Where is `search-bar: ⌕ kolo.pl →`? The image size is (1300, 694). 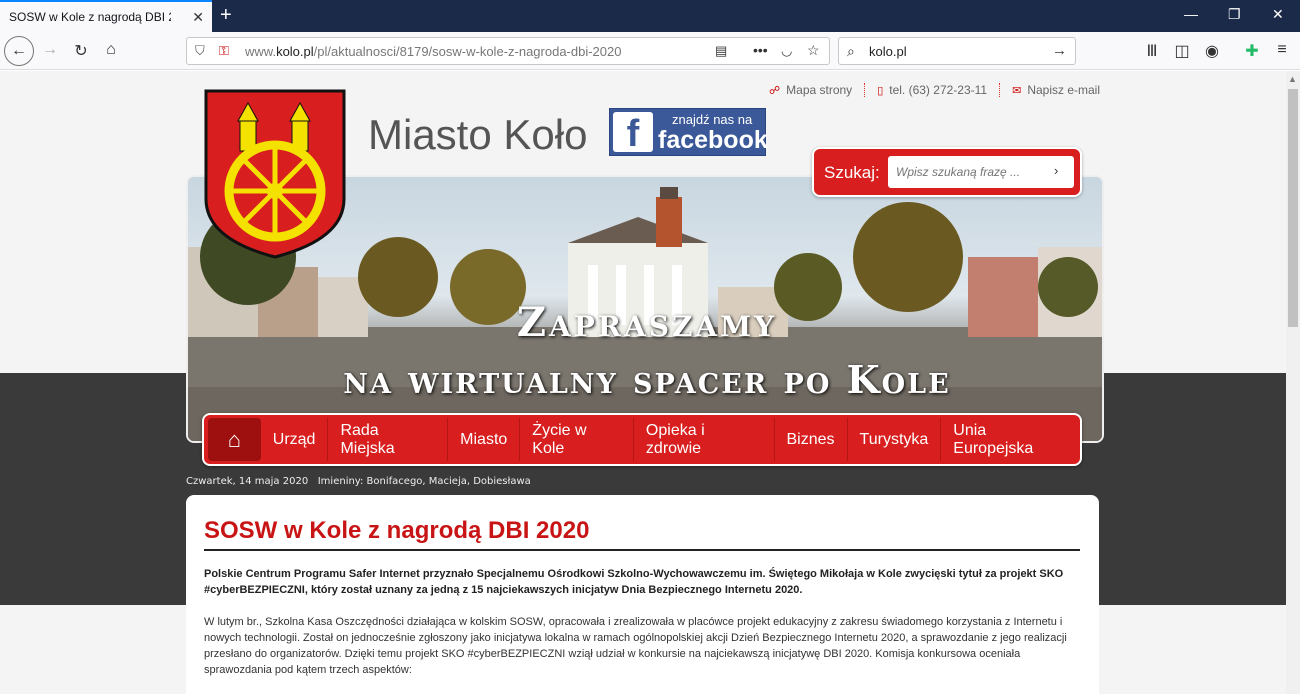
search-bar: ⌕ kolo.pl → is located at coordinates (957, 51).